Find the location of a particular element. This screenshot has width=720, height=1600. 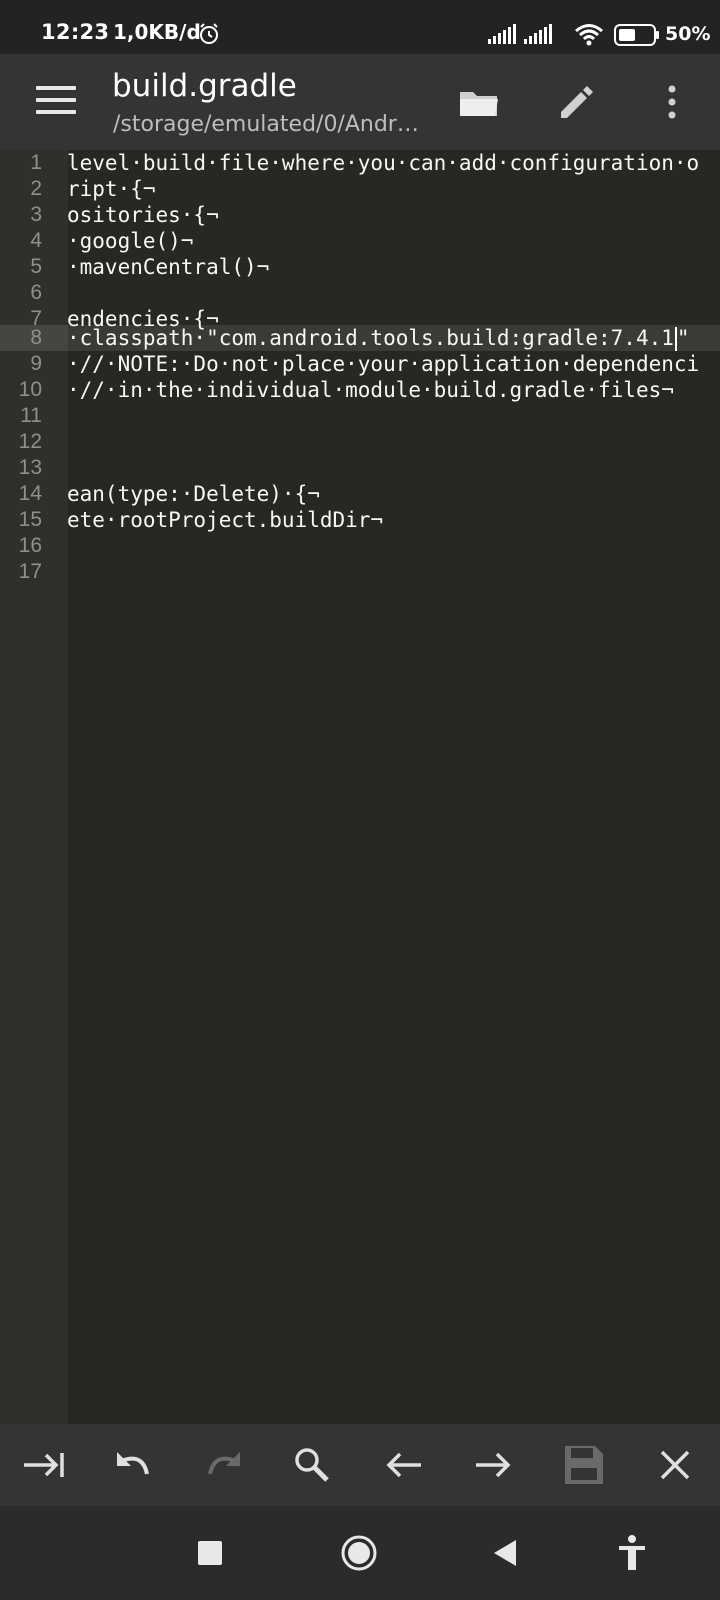

code-line: 15 ete·rootProject.buildDir¬ is located at coordinates (360, 520).